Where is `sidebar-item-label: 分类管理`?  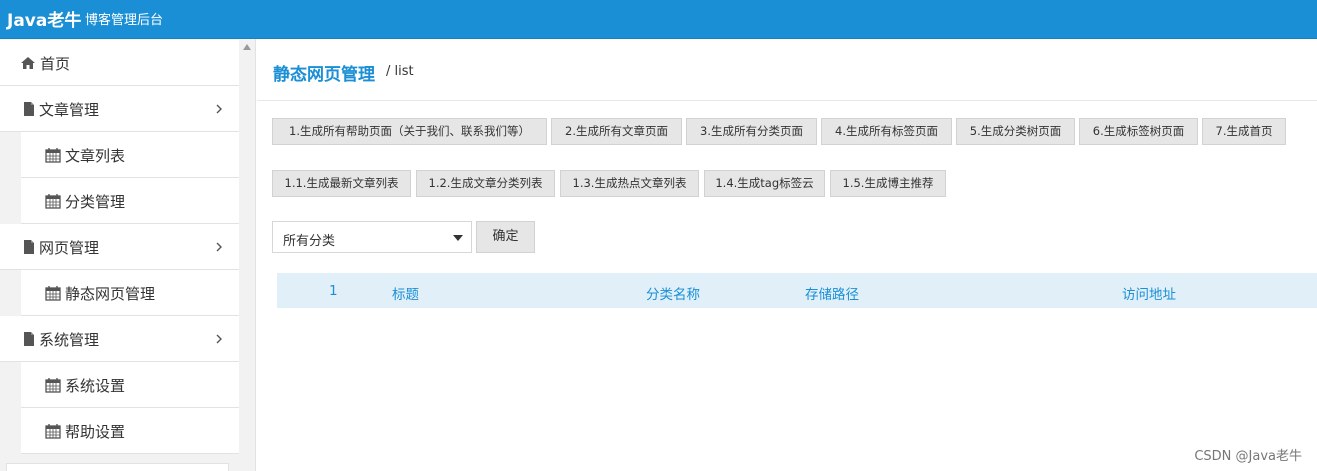 sidebar-item-label: 分类管理 is located at coordinates (95, 202).